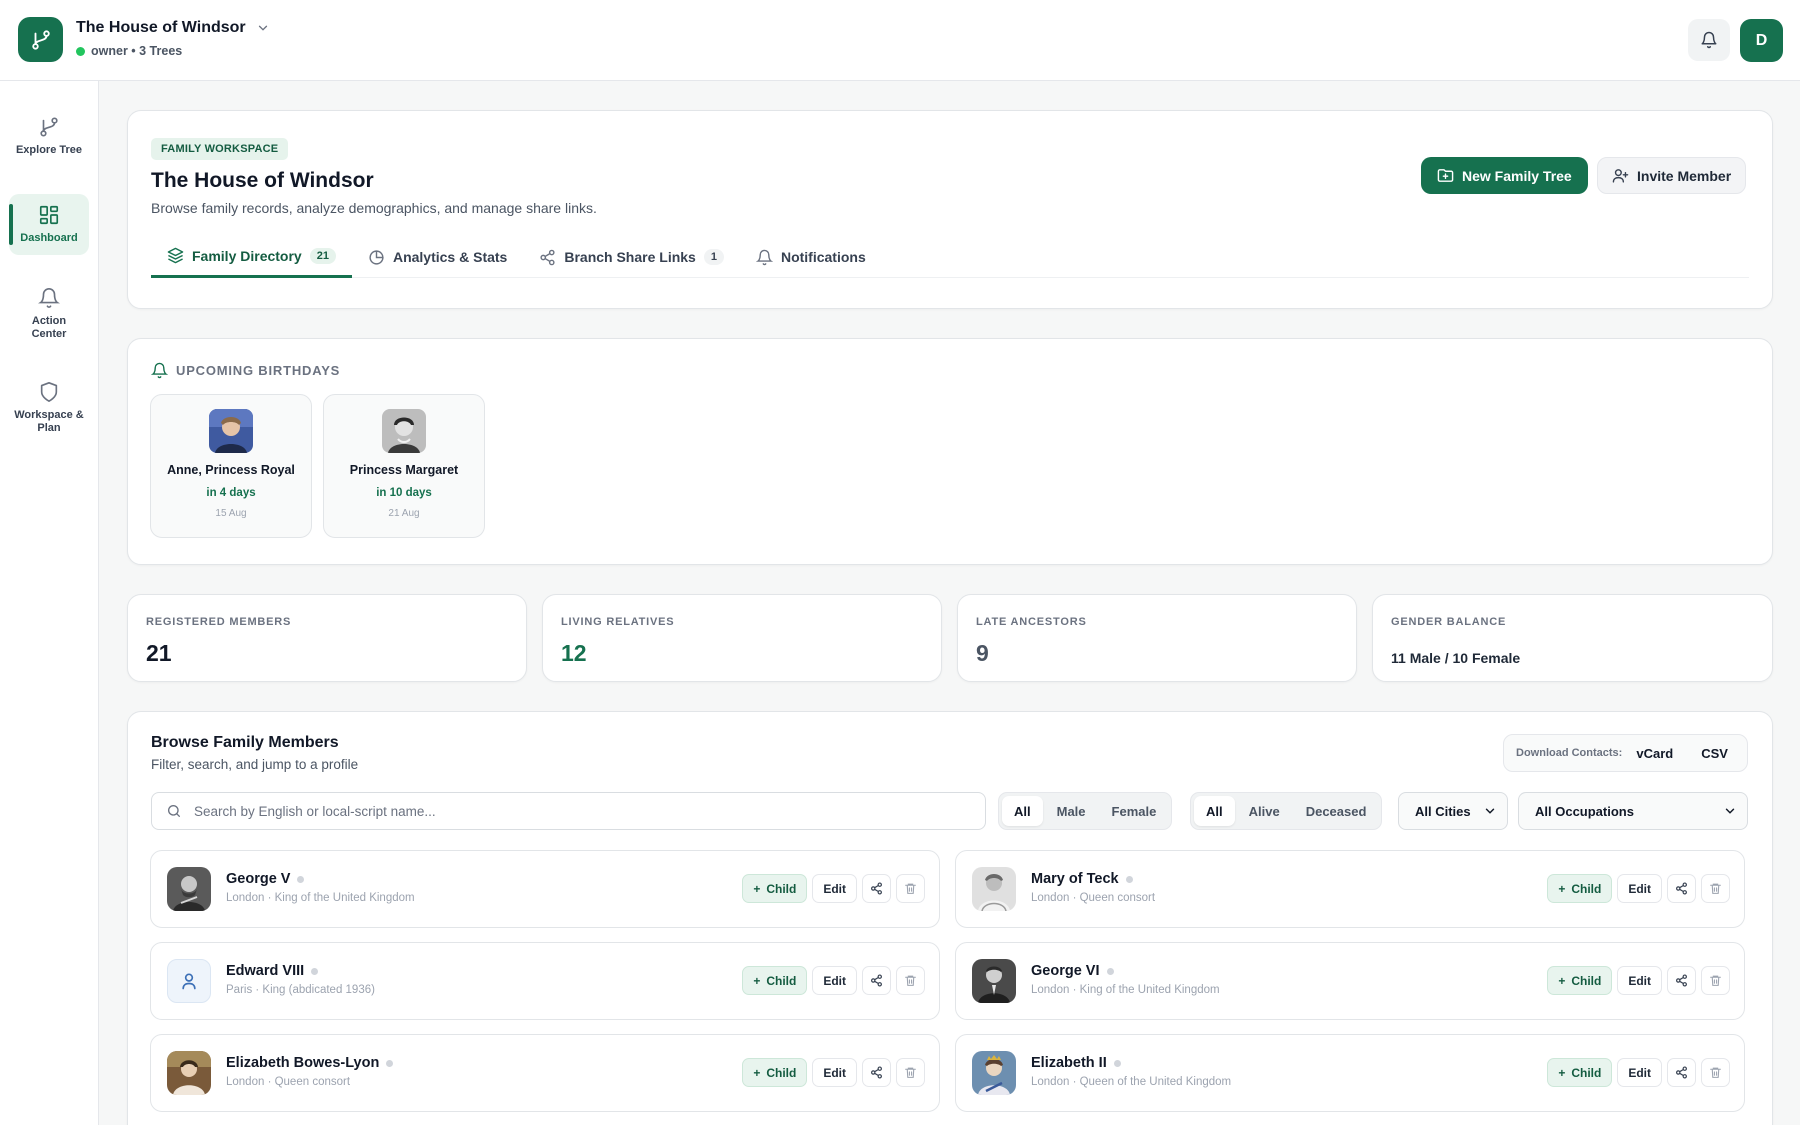  What do you see at coordinates (247, 255) in the screenshot?
I see `tab-label: Family Directory` at bounding box center [247, 255].